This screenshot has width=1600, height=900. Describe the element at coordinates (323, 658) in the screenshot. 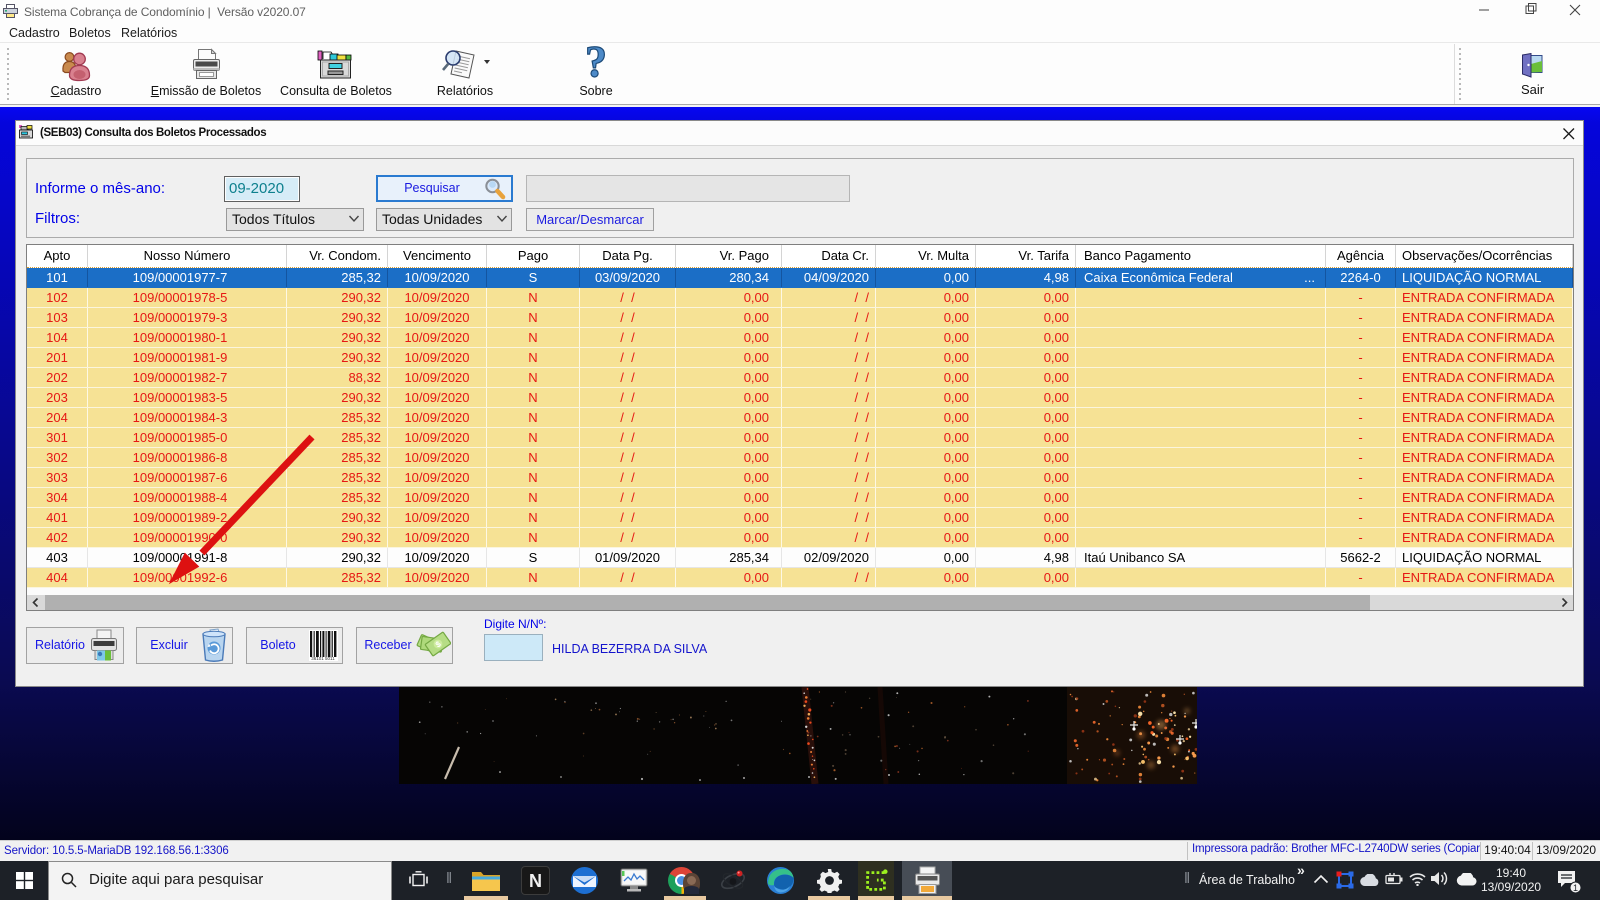

I see `svg-text: 36101 5011` at that location.